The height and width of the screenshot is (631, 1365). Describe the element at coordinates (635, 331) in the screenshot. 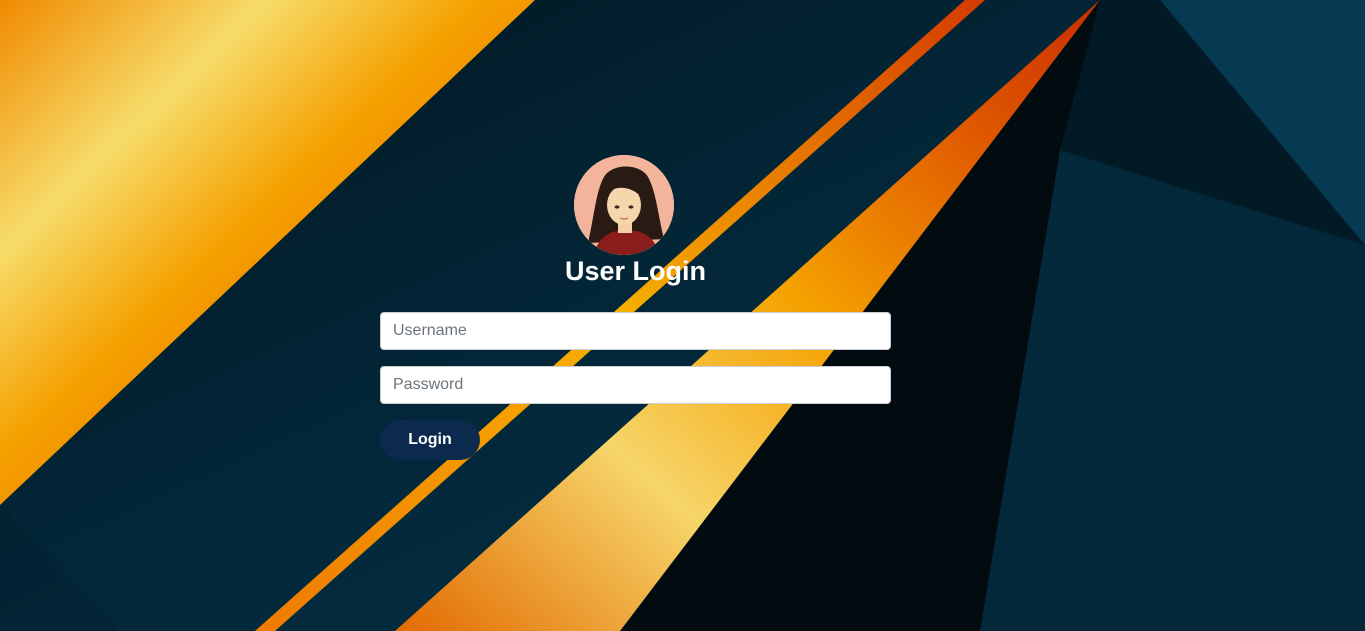

I see `username-input` at that location.